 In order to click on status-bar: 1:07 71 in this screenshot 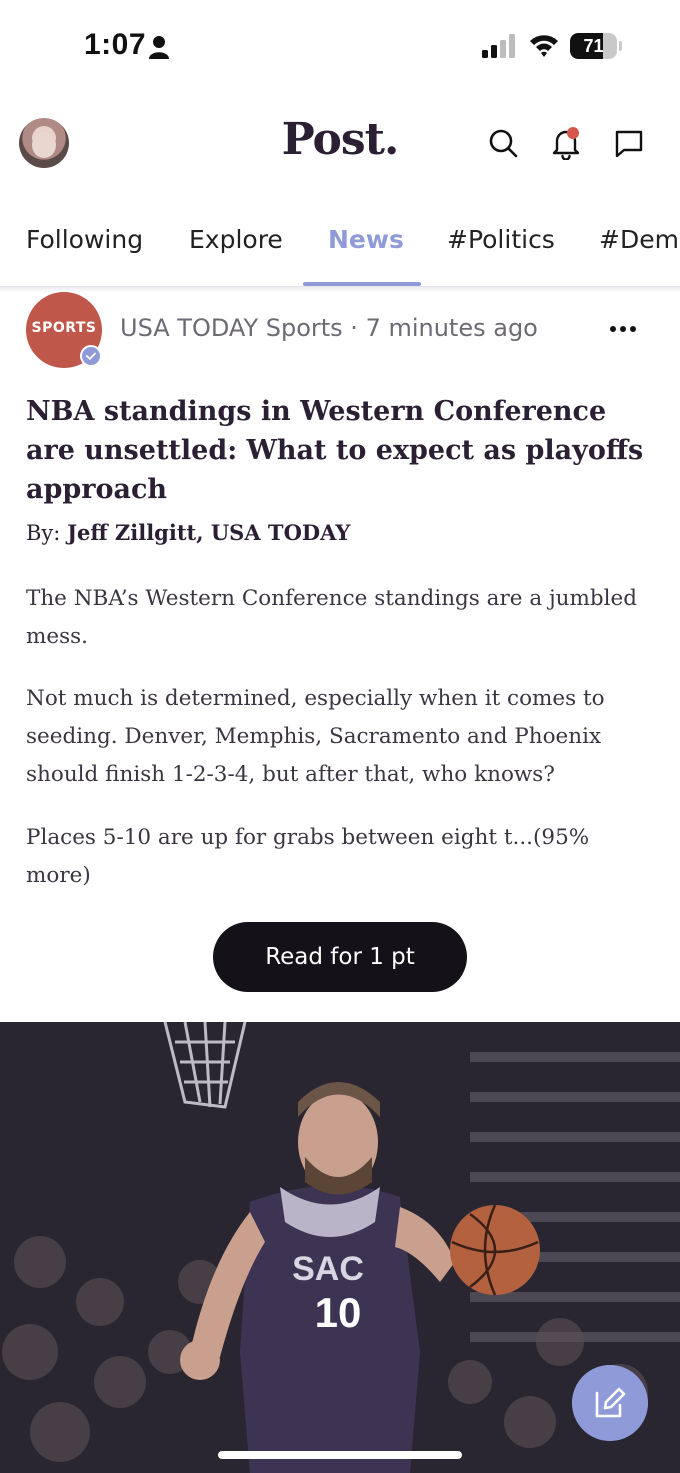, I will do `click(340, 46)`.